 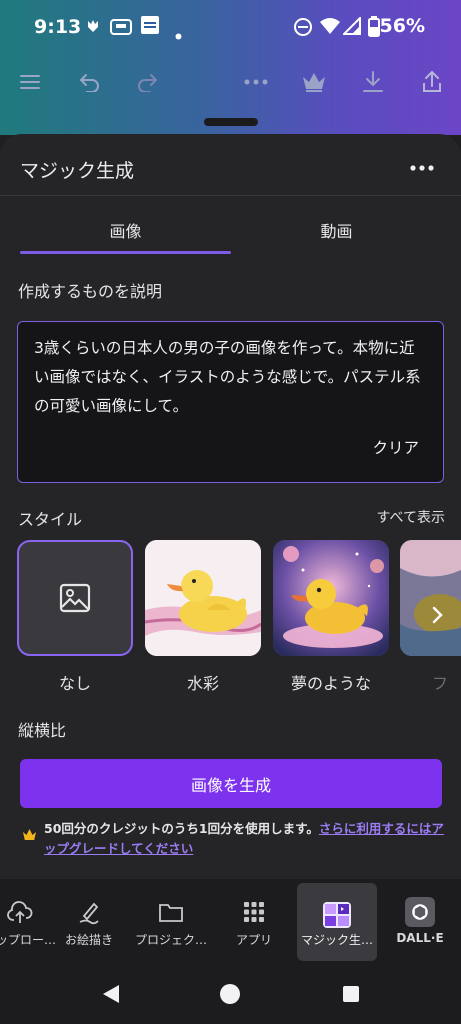 I want to click on menu-icon, so click(x=30, y=82).